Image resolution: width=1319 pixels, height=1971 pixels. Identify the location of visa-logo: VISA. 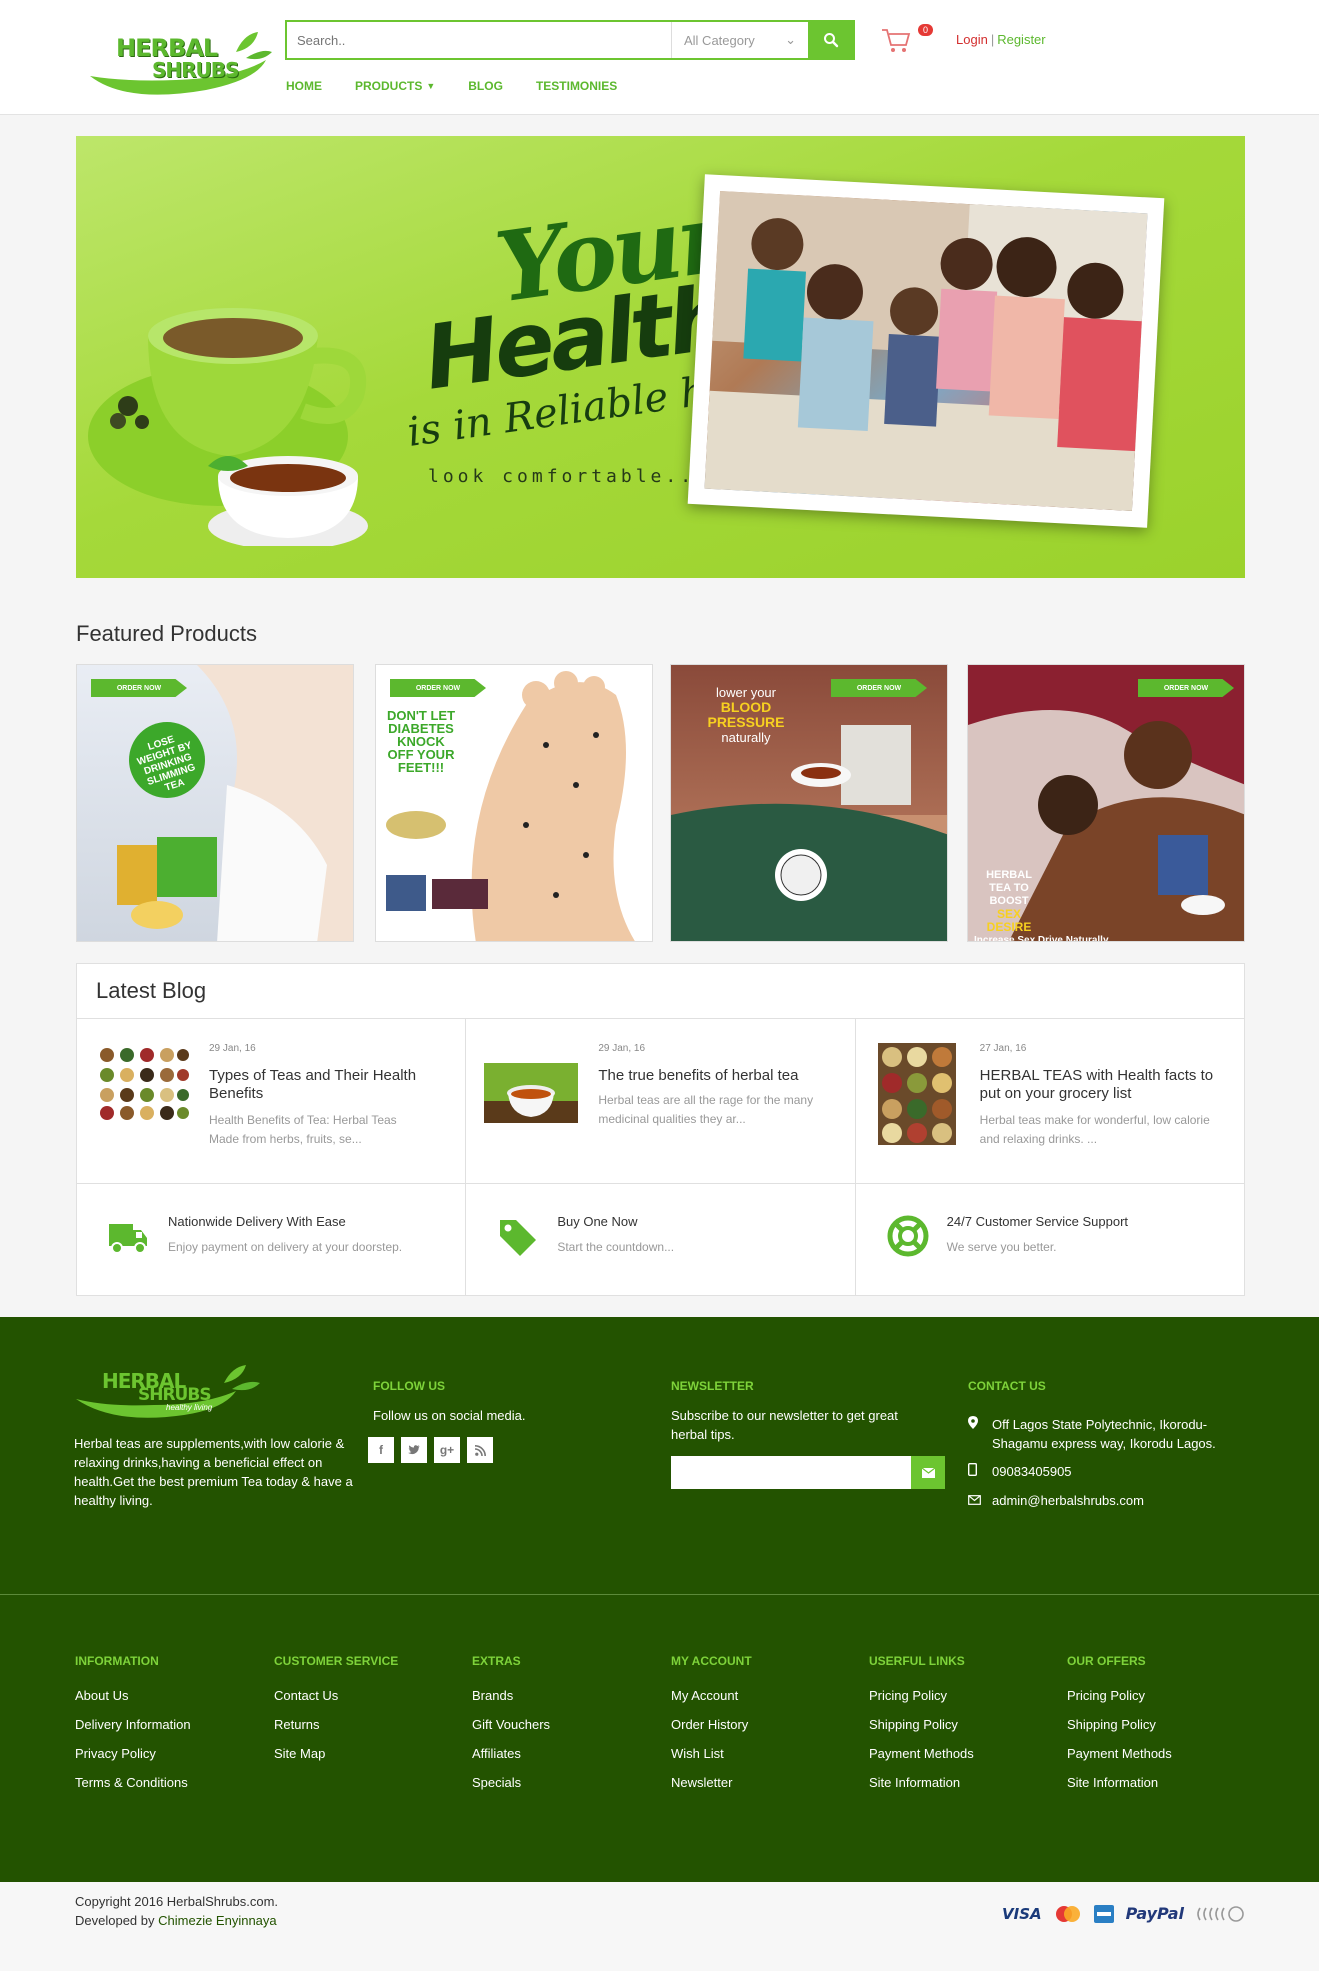
(1022, 1913).